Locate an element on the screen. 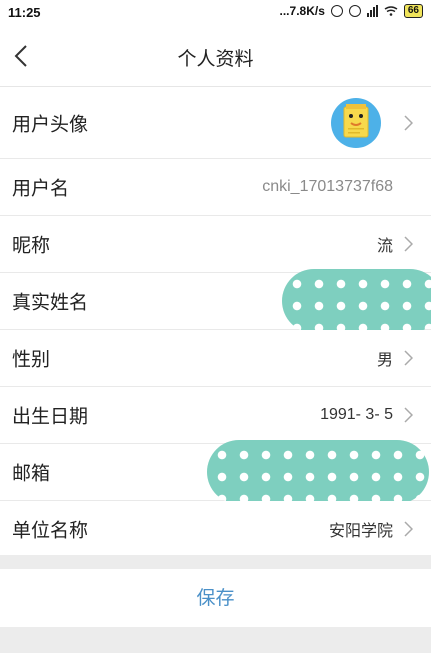  row-avatar: 用户头像 is located at coordinates (215, 123).